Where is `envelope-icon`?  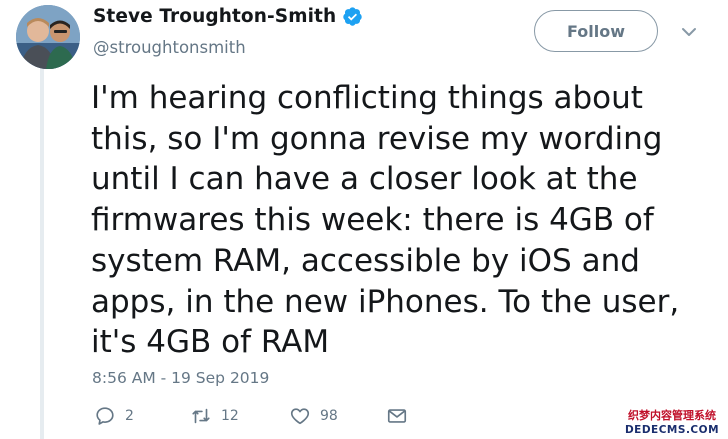 envelope-icon is located at coordinates (397, 416).